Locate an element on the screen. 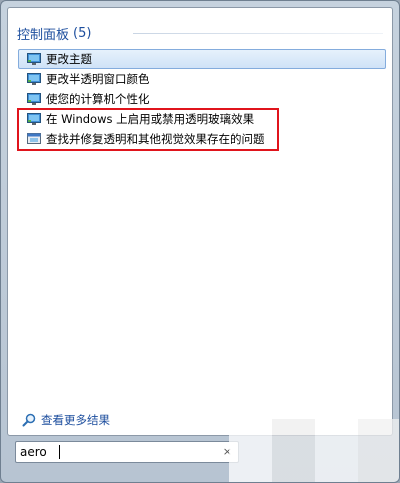 The width and height of the screenshot is (400, 483). result-label: 使您的计算机个性化 is located at coordinates (98, 99).